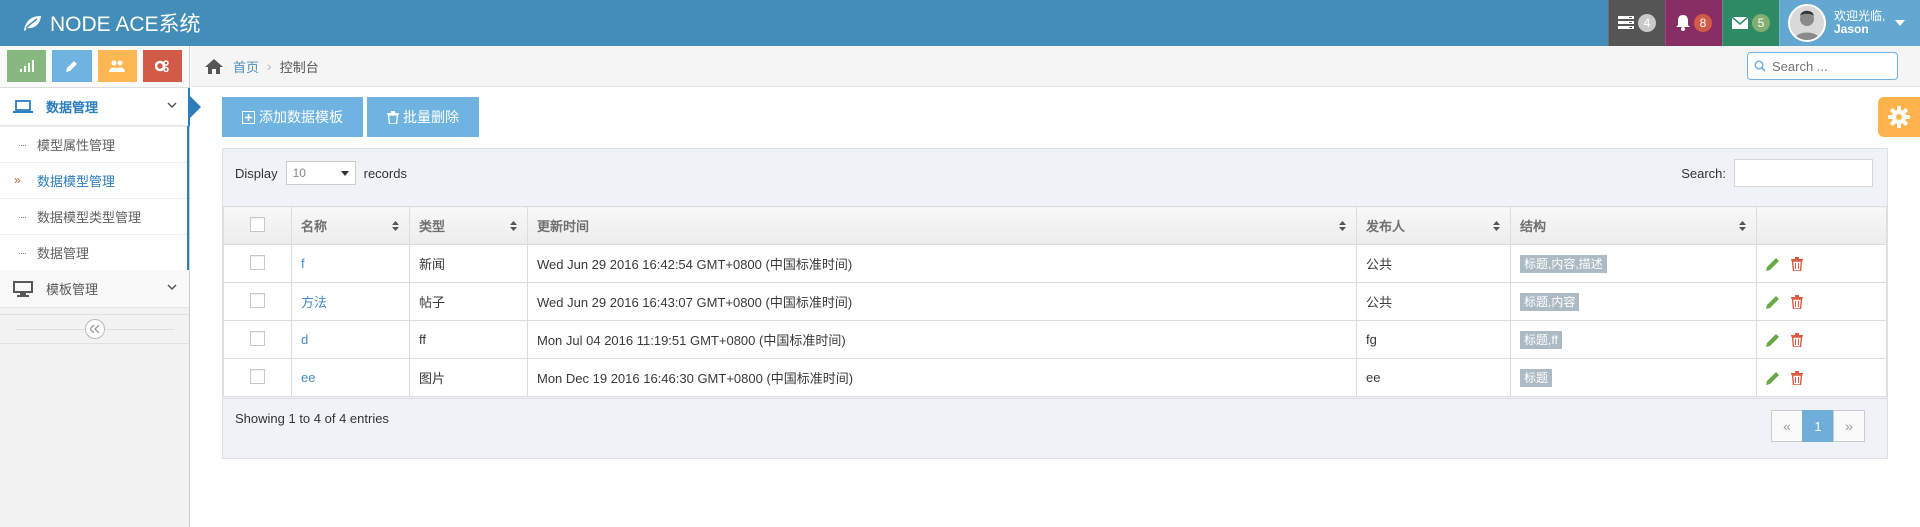 This screenshot has width=1920, height=527. Describe the element at coordinates (23, 288) in the screenshot. I see `desktop-icon` at that location.